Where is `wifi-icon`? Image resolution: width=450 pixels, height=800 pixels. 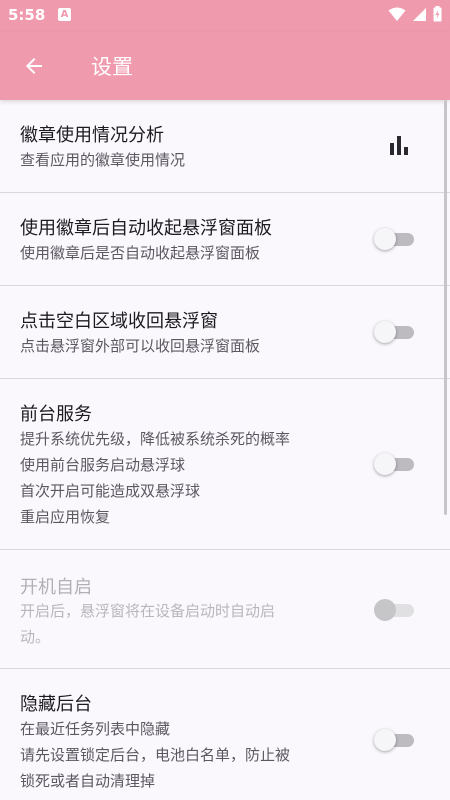 wifi-icon is located at coordinates (397, 14).